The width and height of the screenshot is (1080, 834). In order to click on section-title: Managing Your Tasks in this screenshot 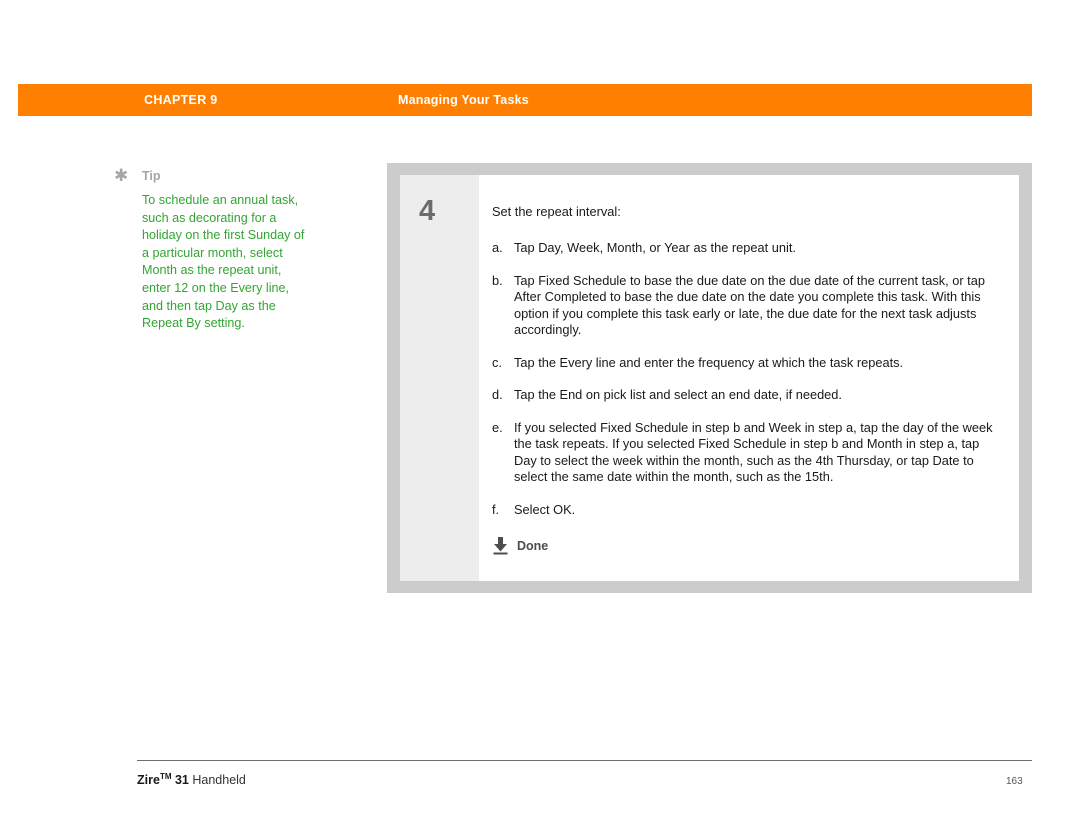, I will do `click(463, 100)`.